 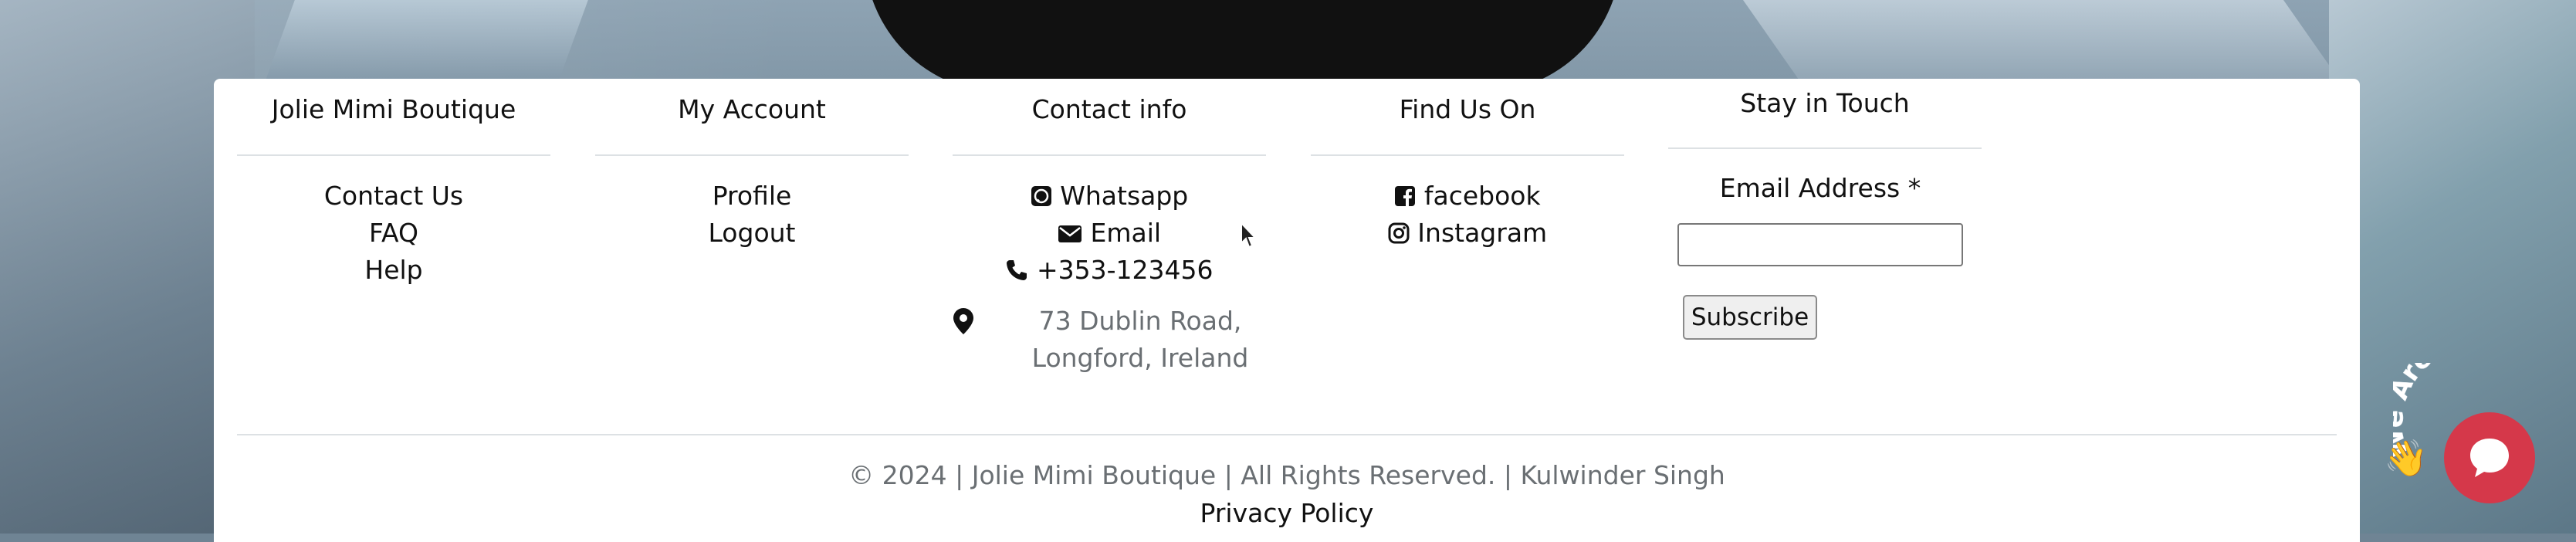 What do you see at coordinates (1820, 188) in the screenshot?
I see `email-address-label: Email Address *` at bounding box center [1820, 188].